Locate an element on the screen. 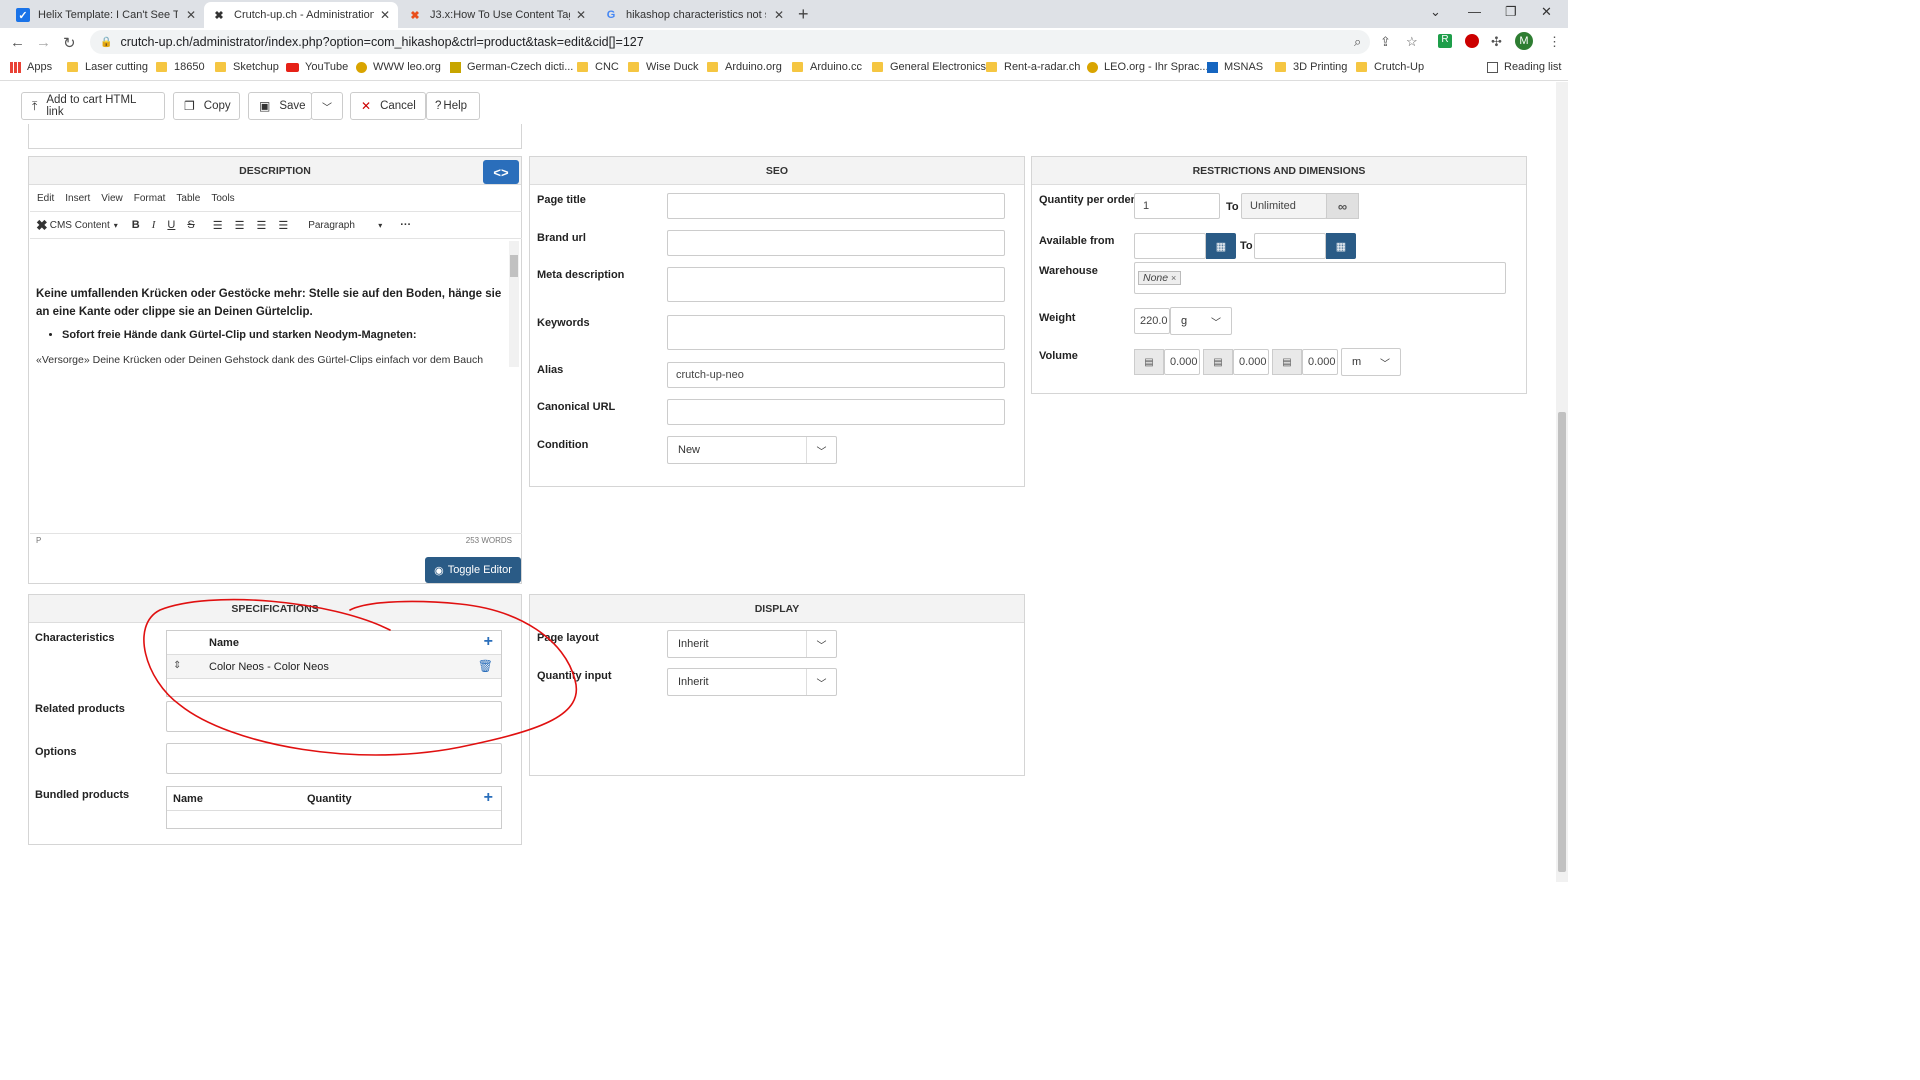  keywords-textarea is located at coordinates (836, 332).